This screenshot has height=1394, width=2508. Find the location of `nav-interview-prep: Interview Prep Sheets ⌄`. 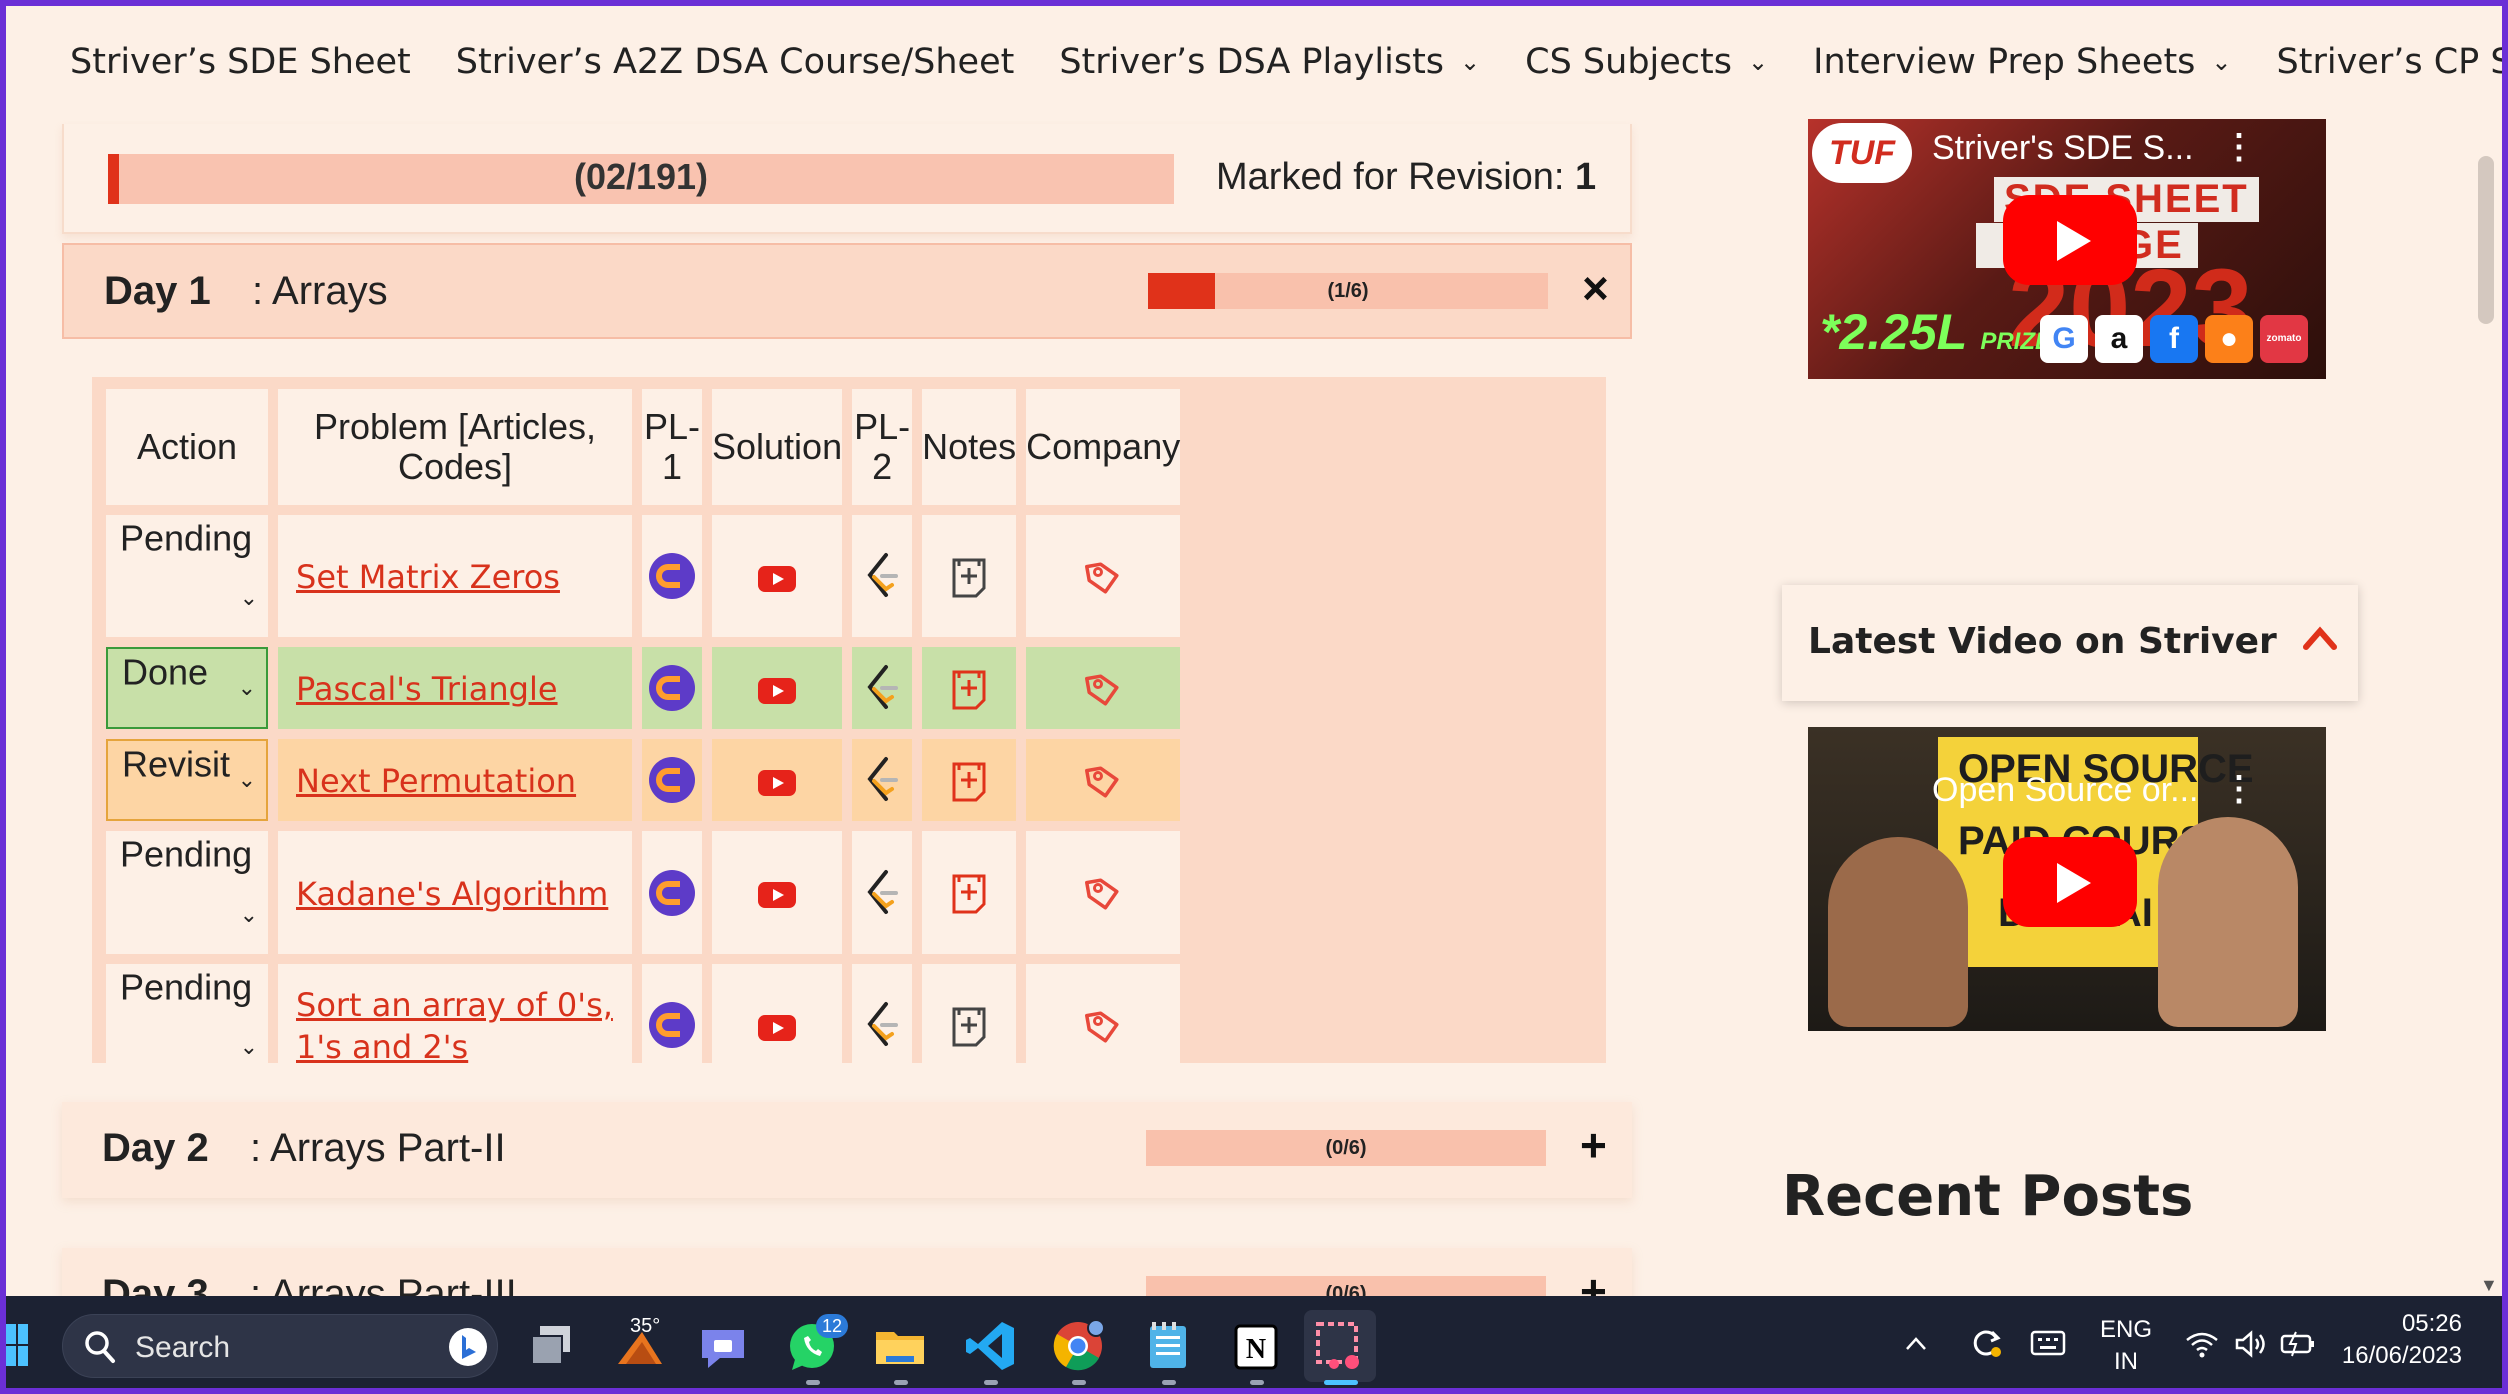

nav-interview-prep: Interview Prep Sheets ⌄ is located at coordinates (2022, 62).